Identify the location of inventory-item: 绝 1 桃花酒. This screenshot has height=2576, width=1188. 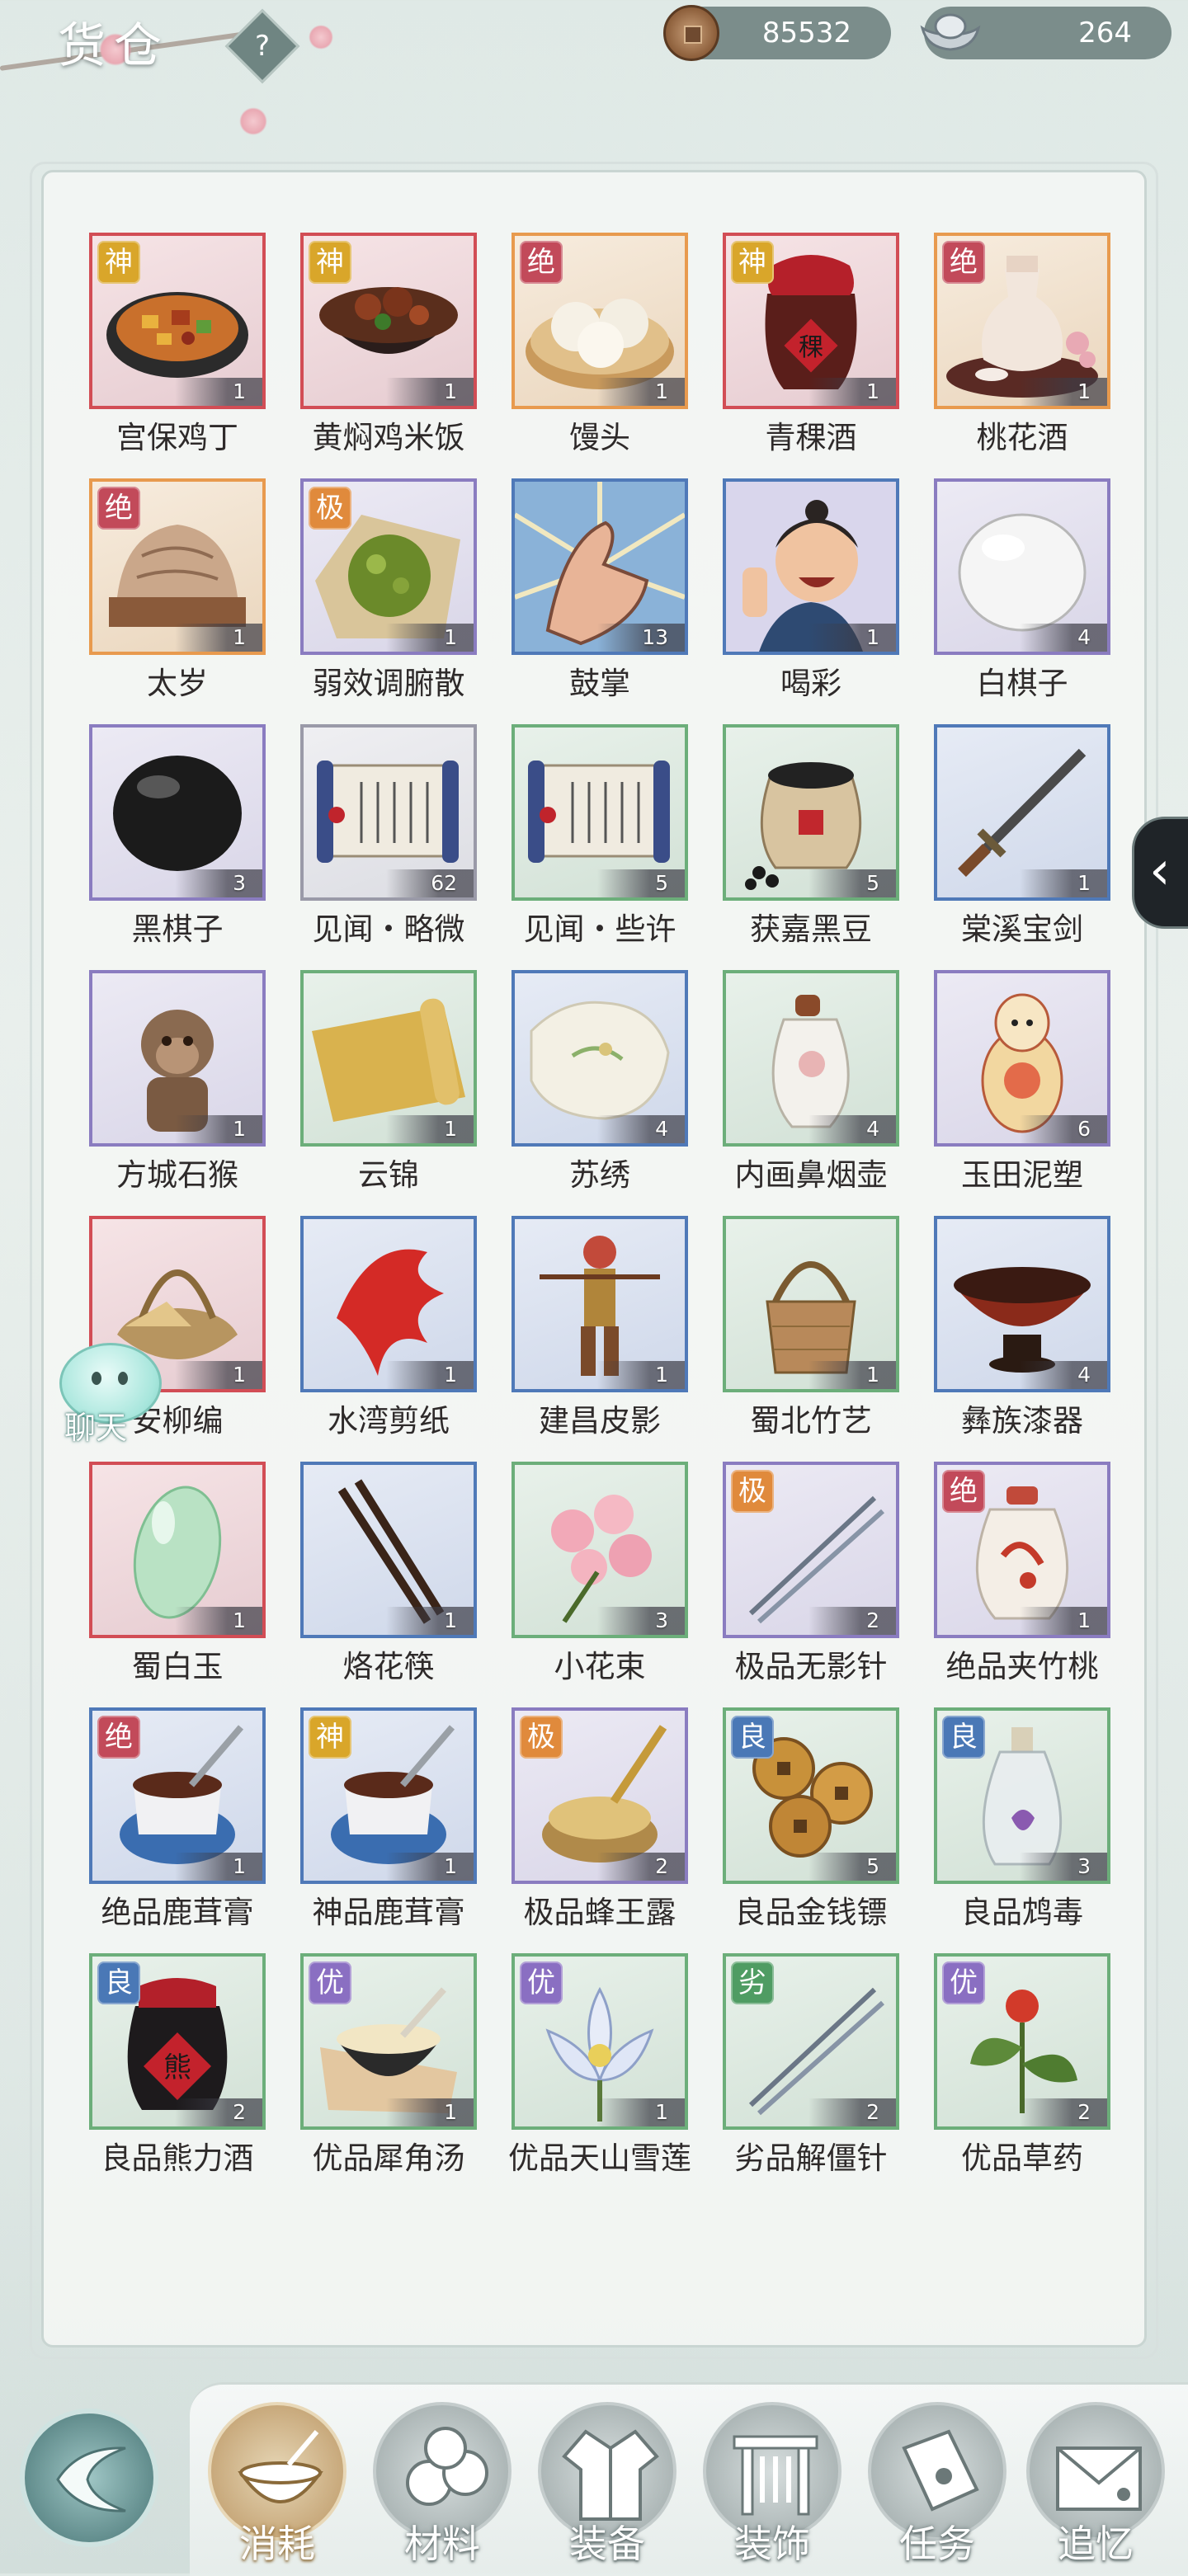
(1039, 352).